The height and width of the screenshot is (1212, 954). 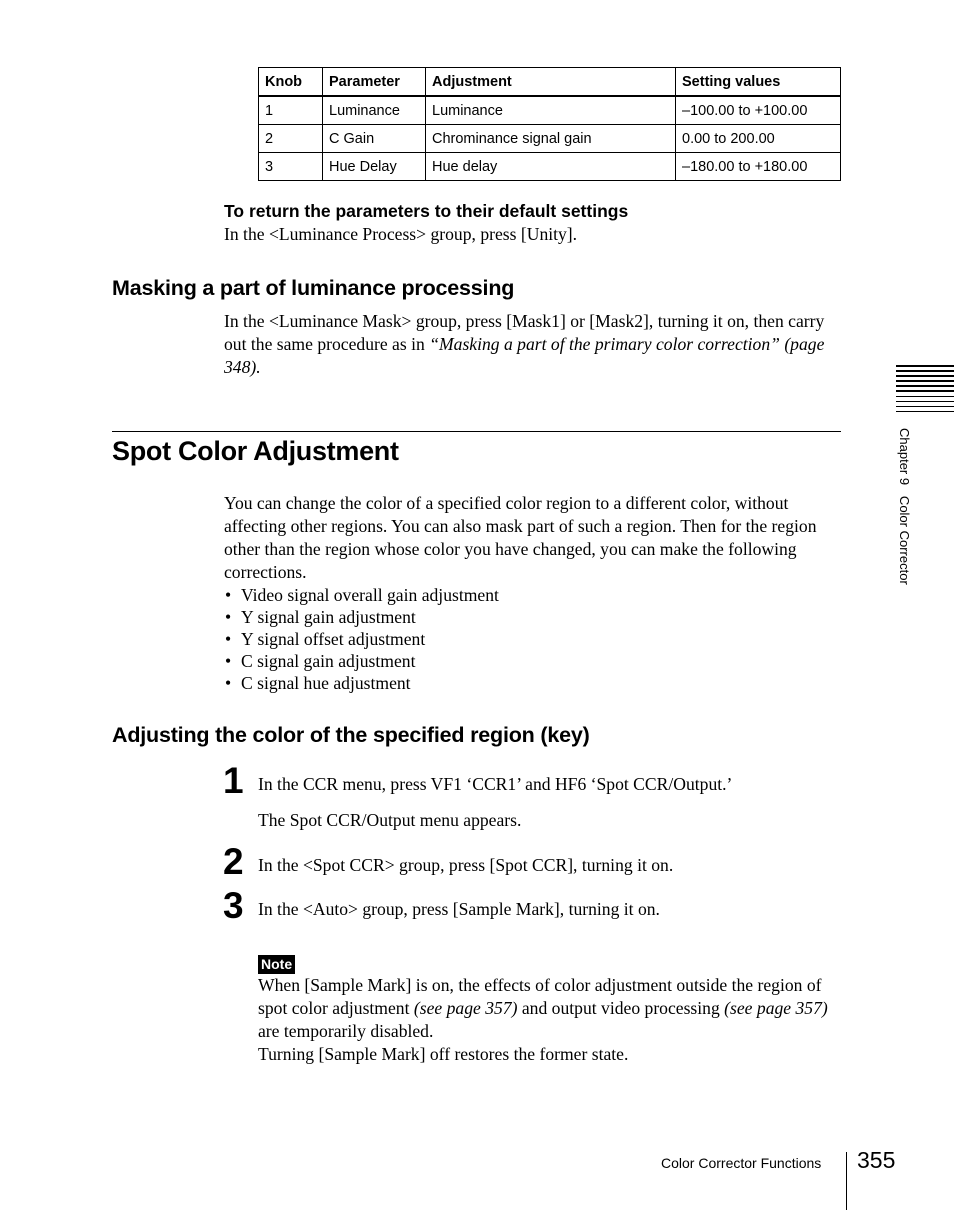 I want to click on masking-heading: Masking a part of luminance processing, so click(x=313, y=288).